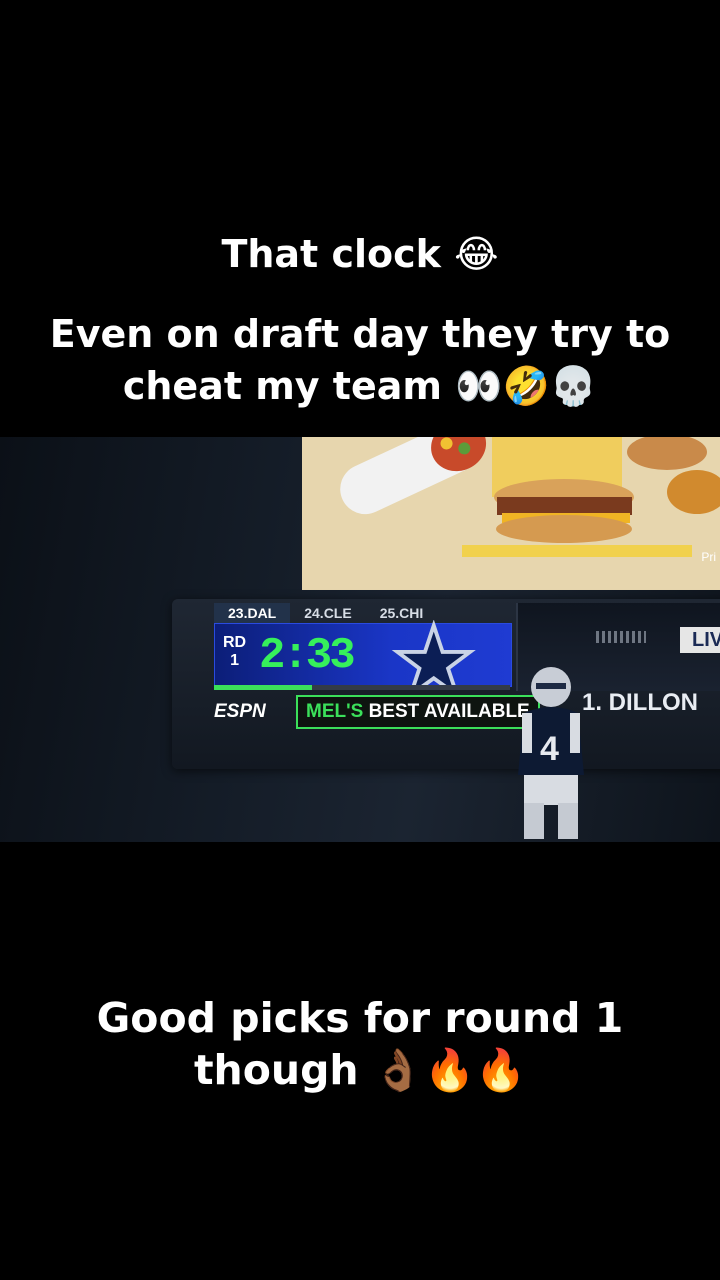  Describe the element at coordinates (418, 712) in the screenshot. I see `best-available-box: MEL'S BEST AVAILABLE` at that location.